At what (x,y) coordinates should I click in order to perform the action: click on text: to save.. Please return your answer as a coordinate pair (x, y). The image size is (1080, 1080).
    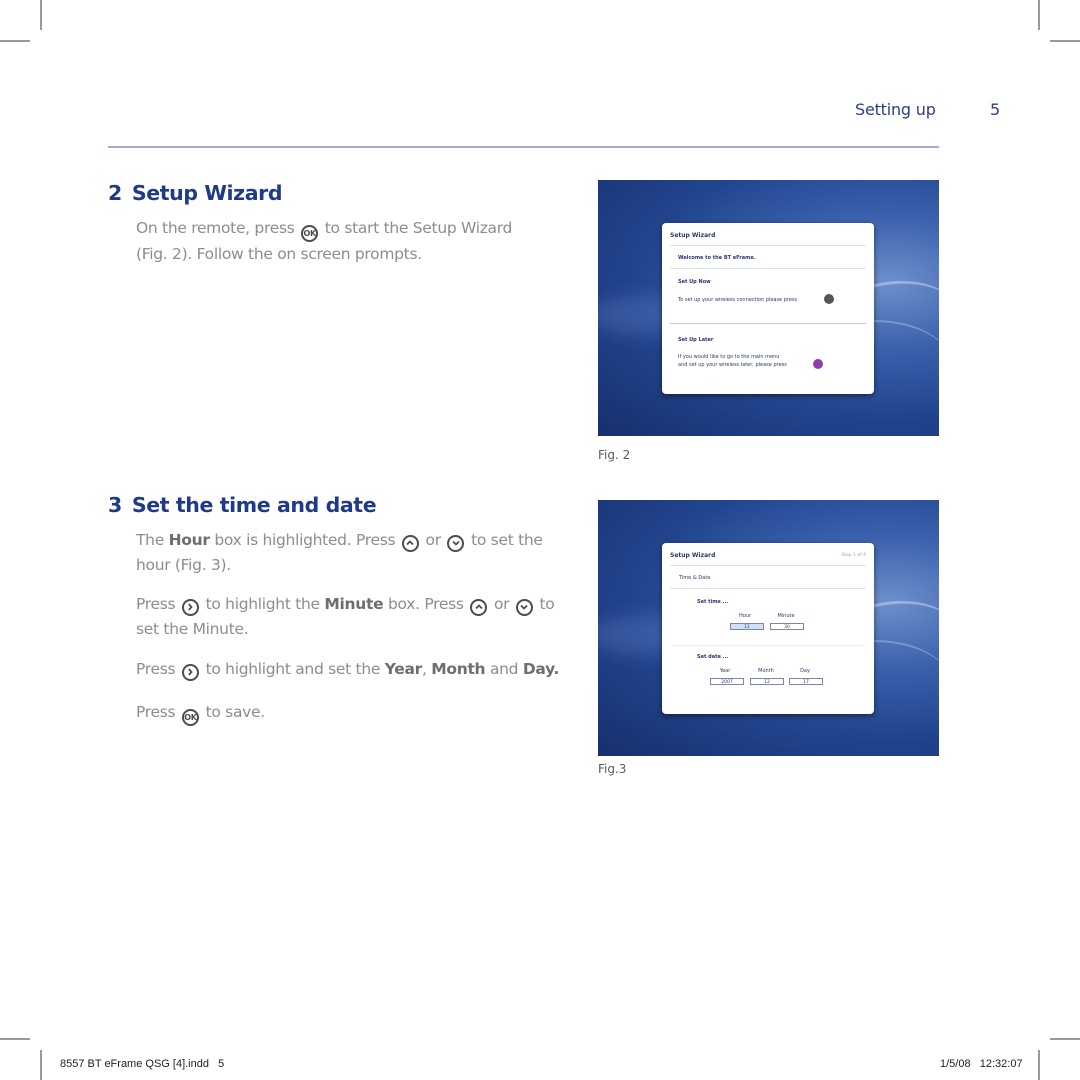
    Looking at the image, I should click on (235, 712).